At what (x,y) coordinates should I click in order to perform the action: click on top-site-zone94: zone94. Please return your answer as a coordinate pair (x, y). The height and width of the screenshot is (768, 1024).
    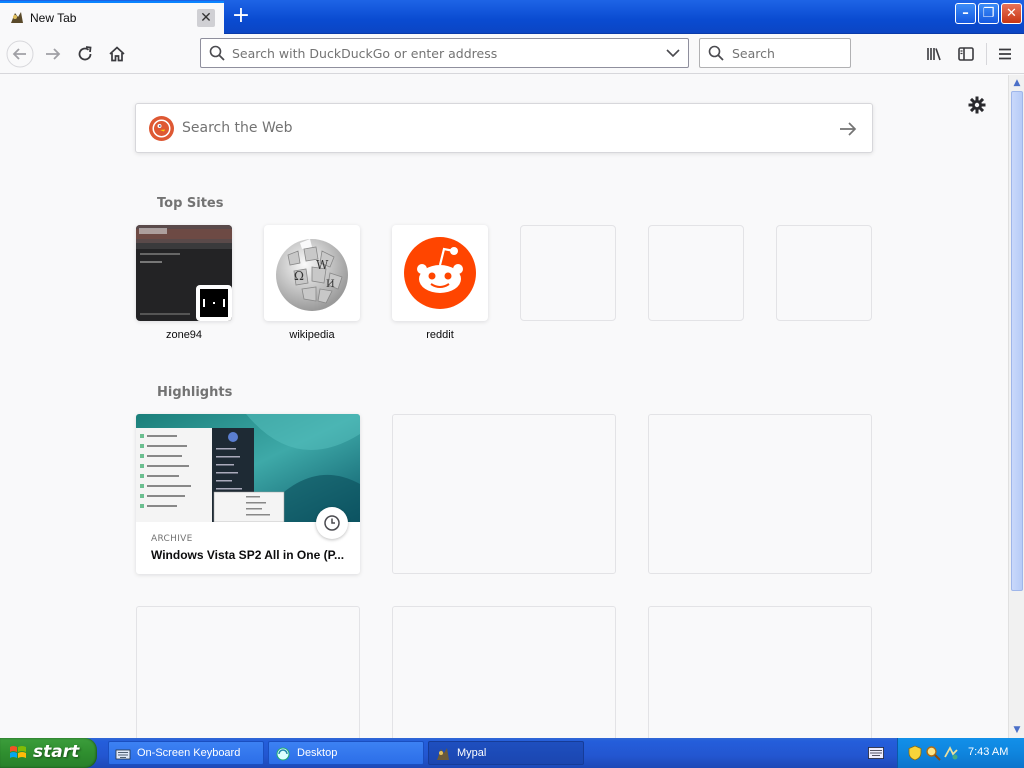
    Looking at the image, I should click on (184, 283).